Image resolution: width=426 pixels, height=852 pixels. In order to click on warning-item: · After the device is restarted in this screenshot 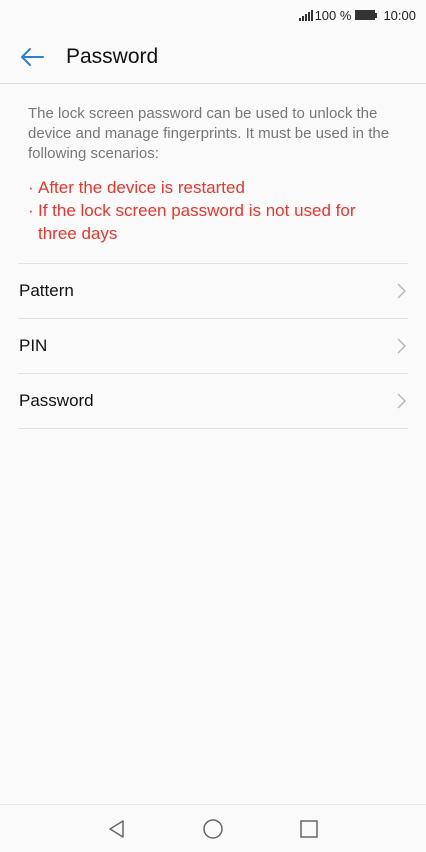, I will do `click(213, 187)`.